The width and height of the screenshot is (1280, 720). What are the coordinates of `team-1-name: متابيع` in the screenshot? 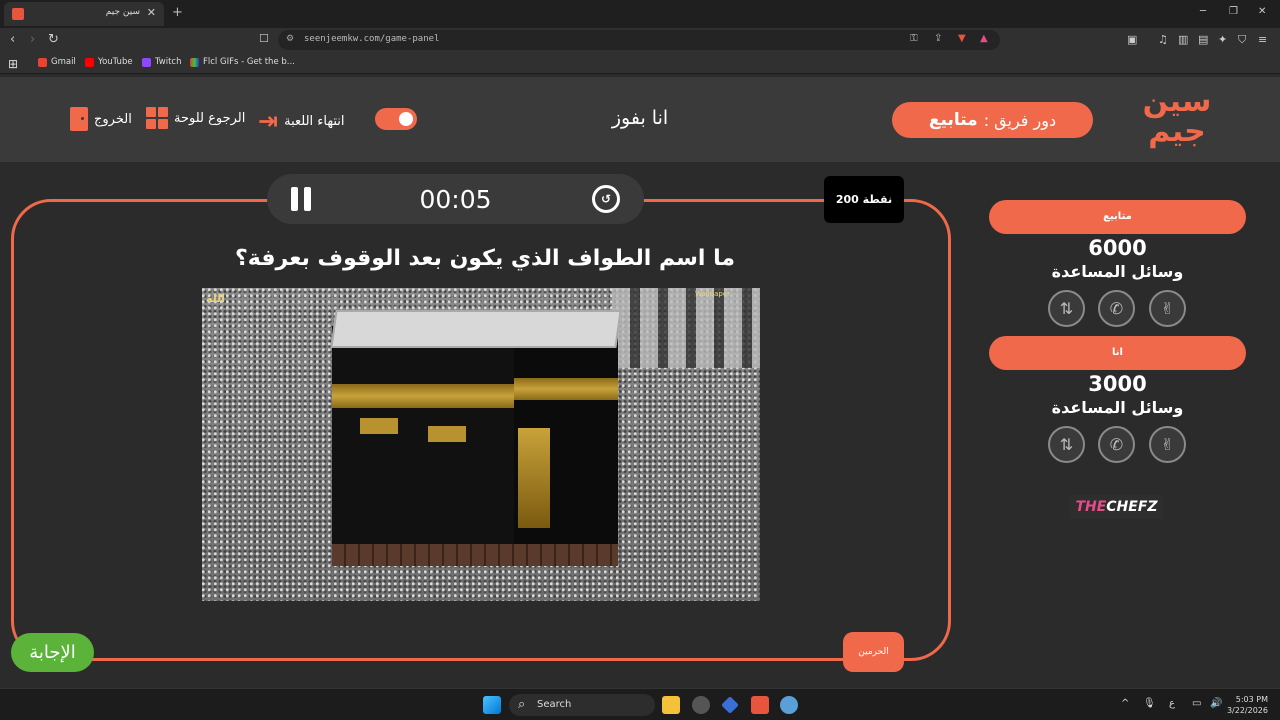 It's located at (1117, 217).